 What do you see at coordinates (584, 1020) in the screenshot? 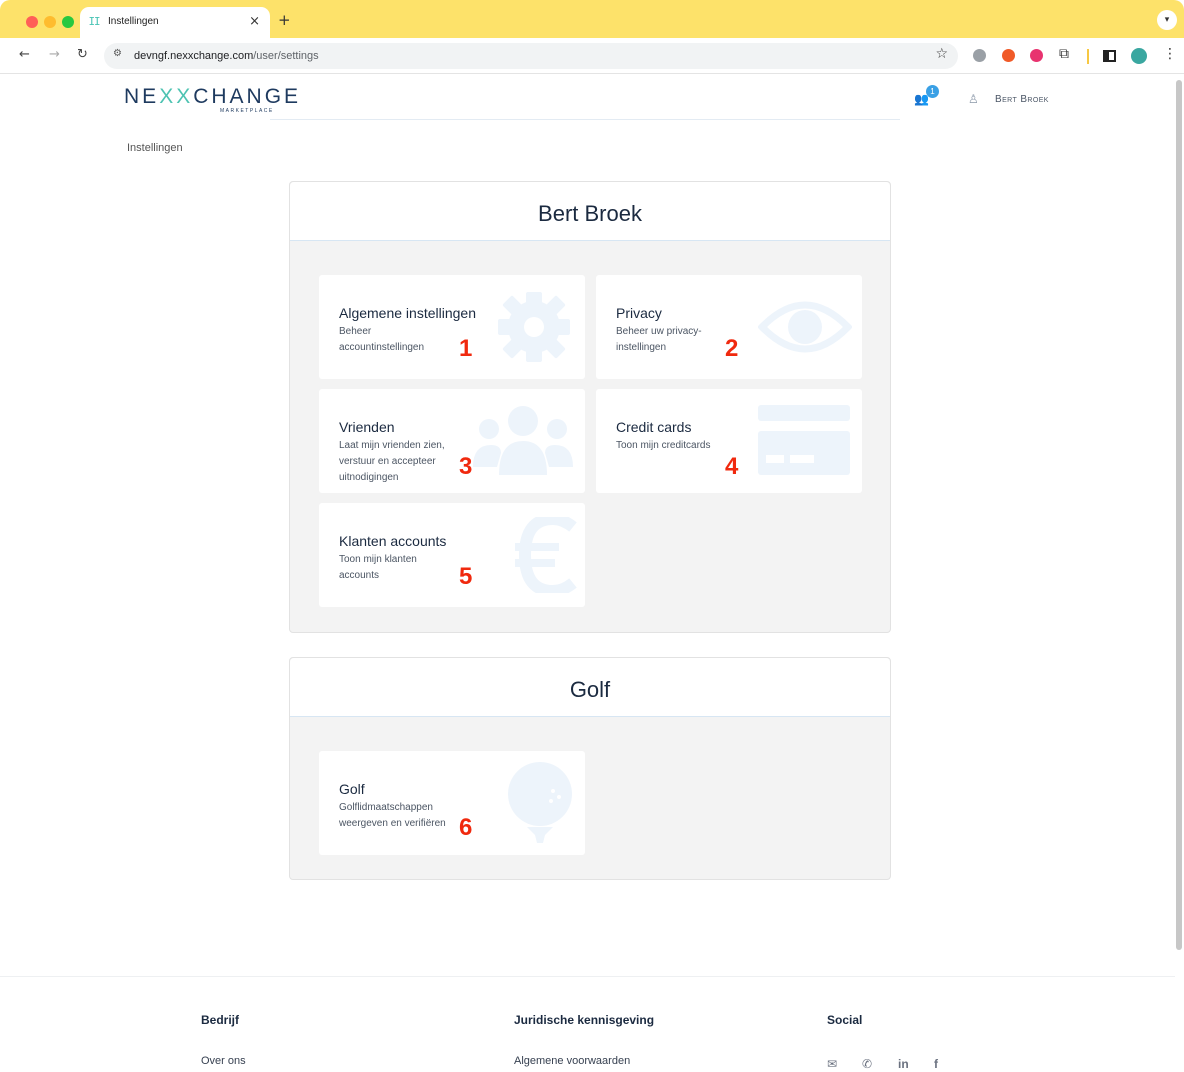
I see `footer-heading-legal: Juridische kennisgeving` at bounding box center [584, 1020].